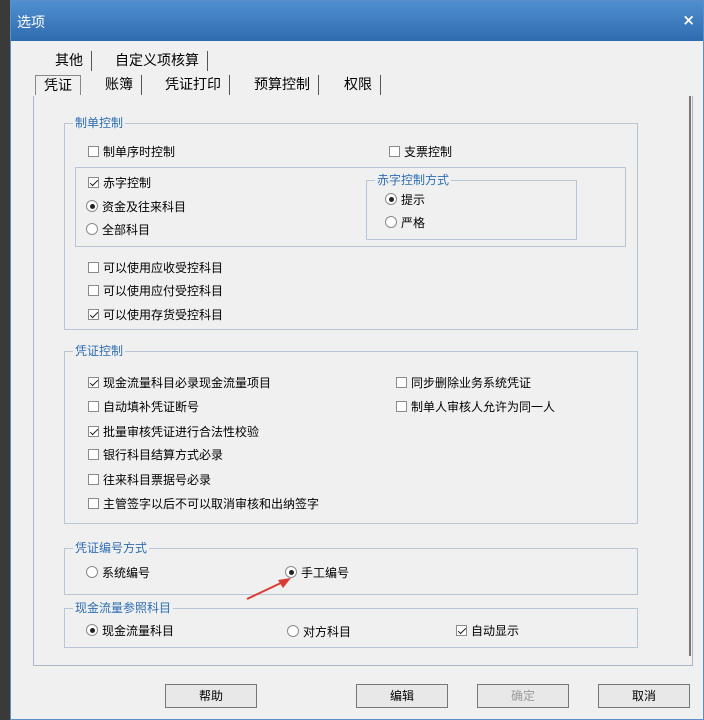  What do you see at coordinates (413, 180) in the screenshot?
I see `group-legend: 赤字控制方式` at bounding box center [413, 180].